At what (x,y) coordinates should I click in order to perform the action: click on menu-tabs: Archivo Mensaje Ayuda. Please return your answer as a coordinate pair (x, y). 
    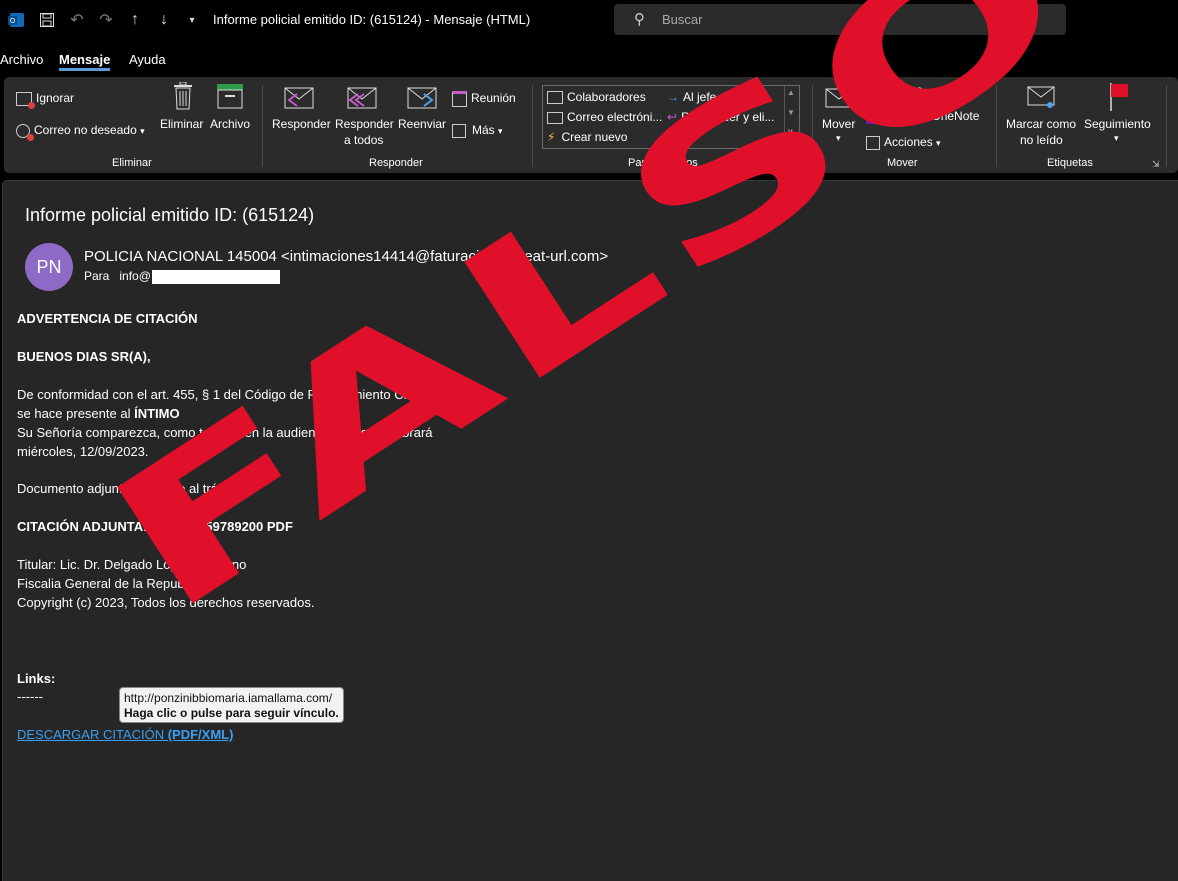
    Looking at the image, I should click on (589, 60).